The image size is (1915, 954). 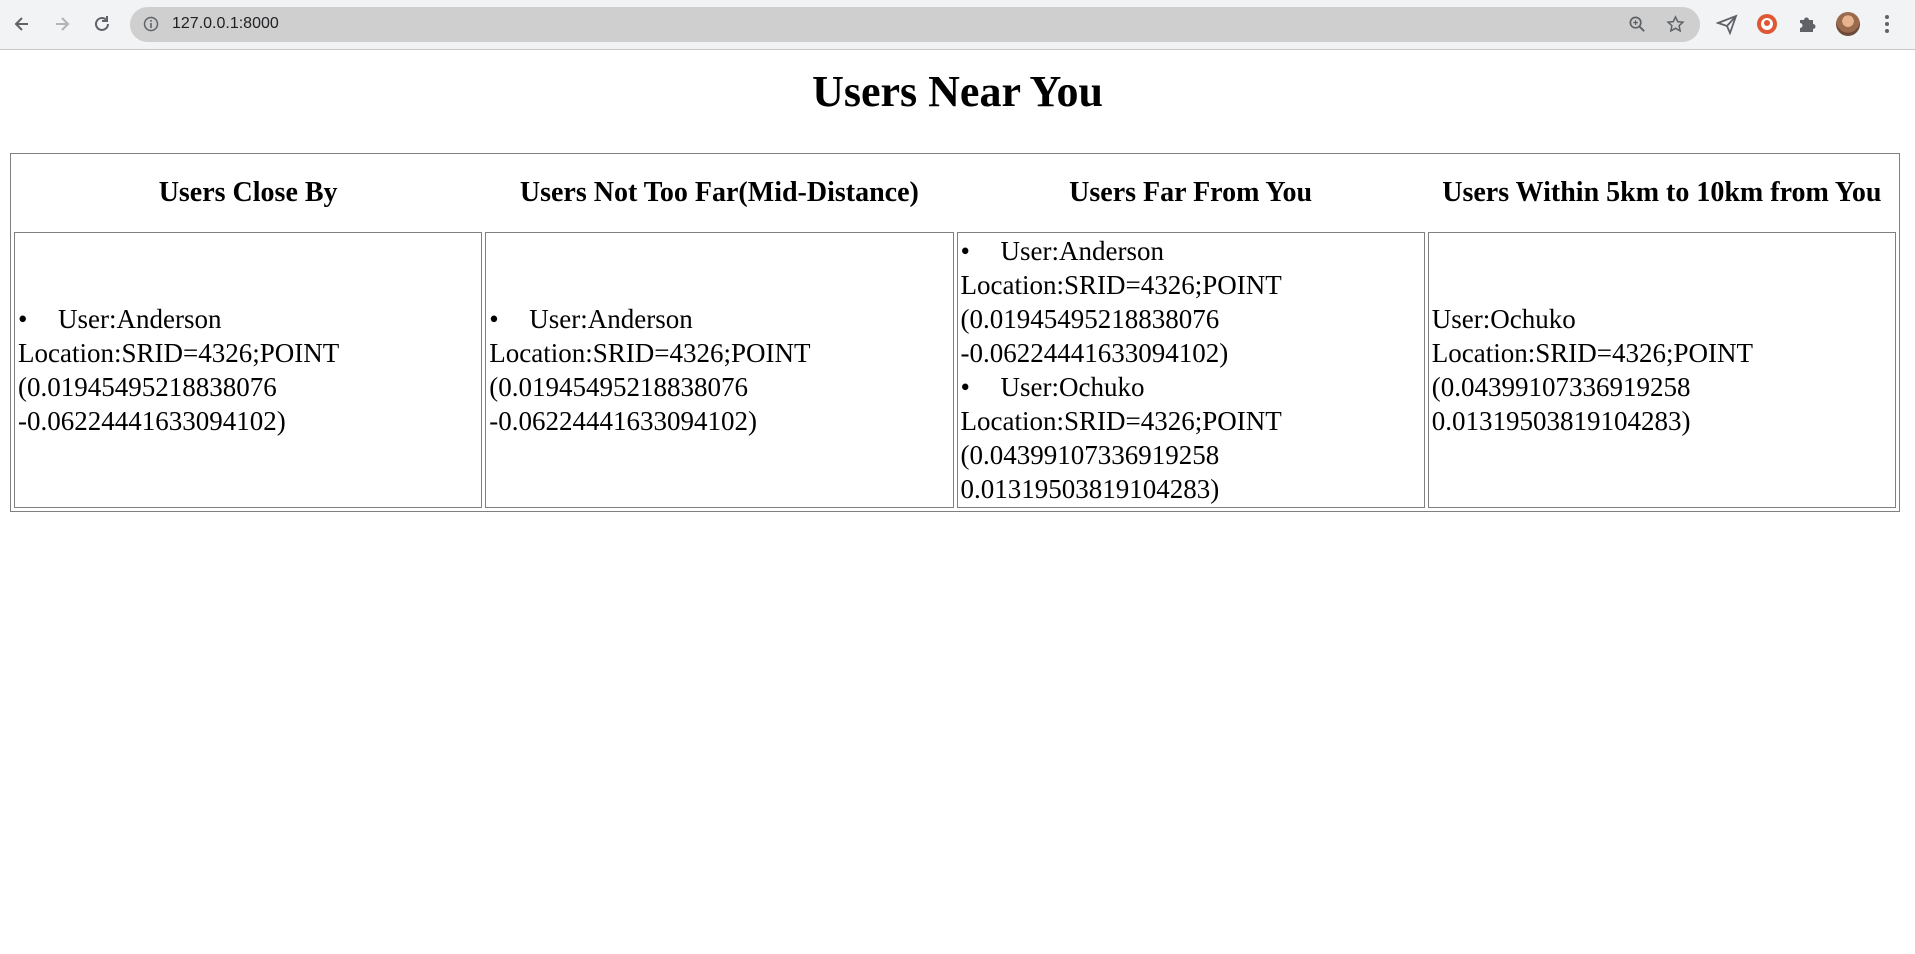 What do you see at coordinates (915, 24) in the screenshot?
I see `address-bar: 127.0.0.1:8000` at bounding box center [915, 24].